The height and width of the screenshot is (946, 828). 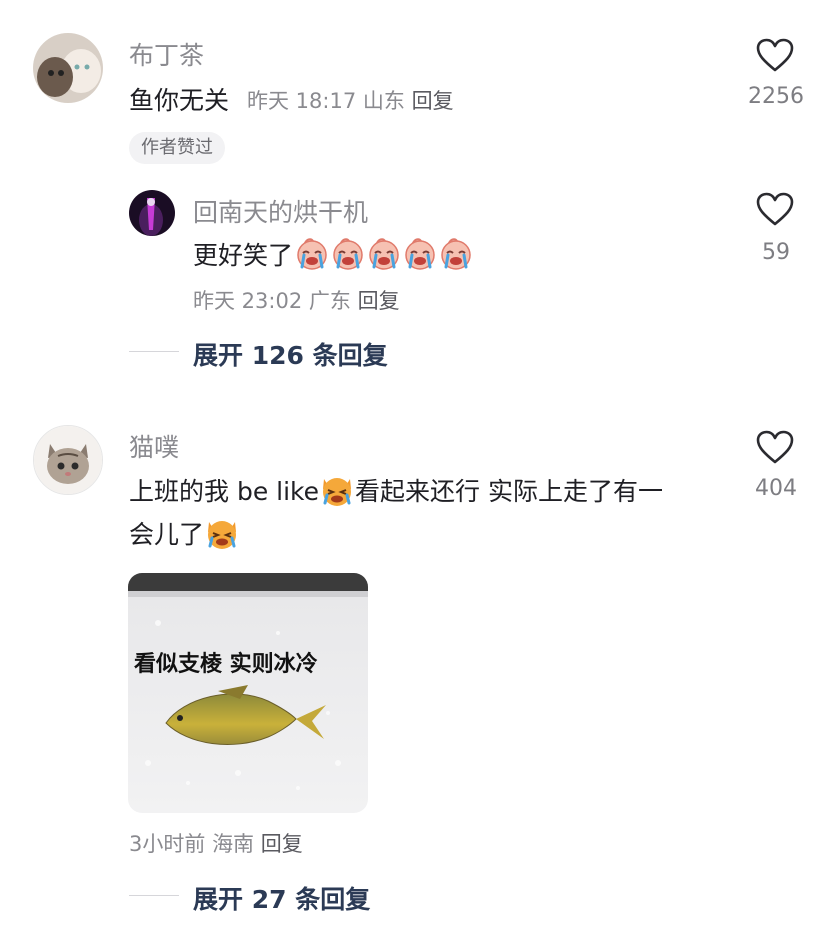 What do you see at coordinates (154, 446) in the screenshot?
I see `comment-username: 猫噗` at bounding box center [154, 446].